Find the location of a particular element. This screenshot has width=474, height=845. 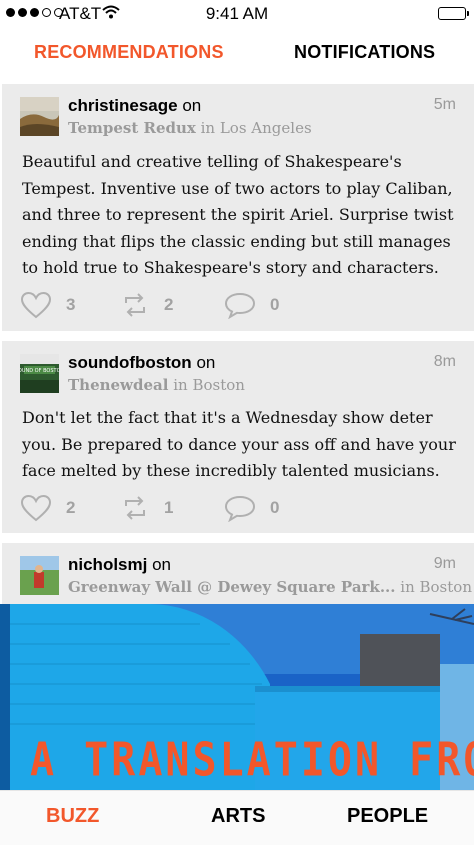

user-avatar: SOUND OF BOSTON is located at coordinates (39, 373).